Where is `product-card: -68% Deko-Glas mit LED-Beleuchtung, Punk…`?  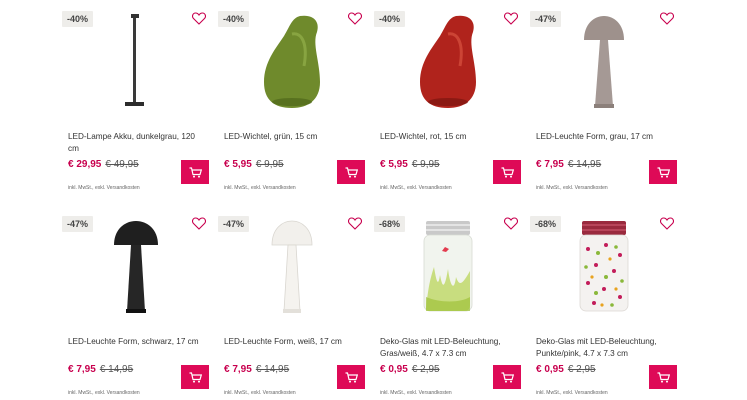
product-card: -68% Deko-Glas mit LED-Beleuchtung, Punk… is located at coordinates (602, 306).